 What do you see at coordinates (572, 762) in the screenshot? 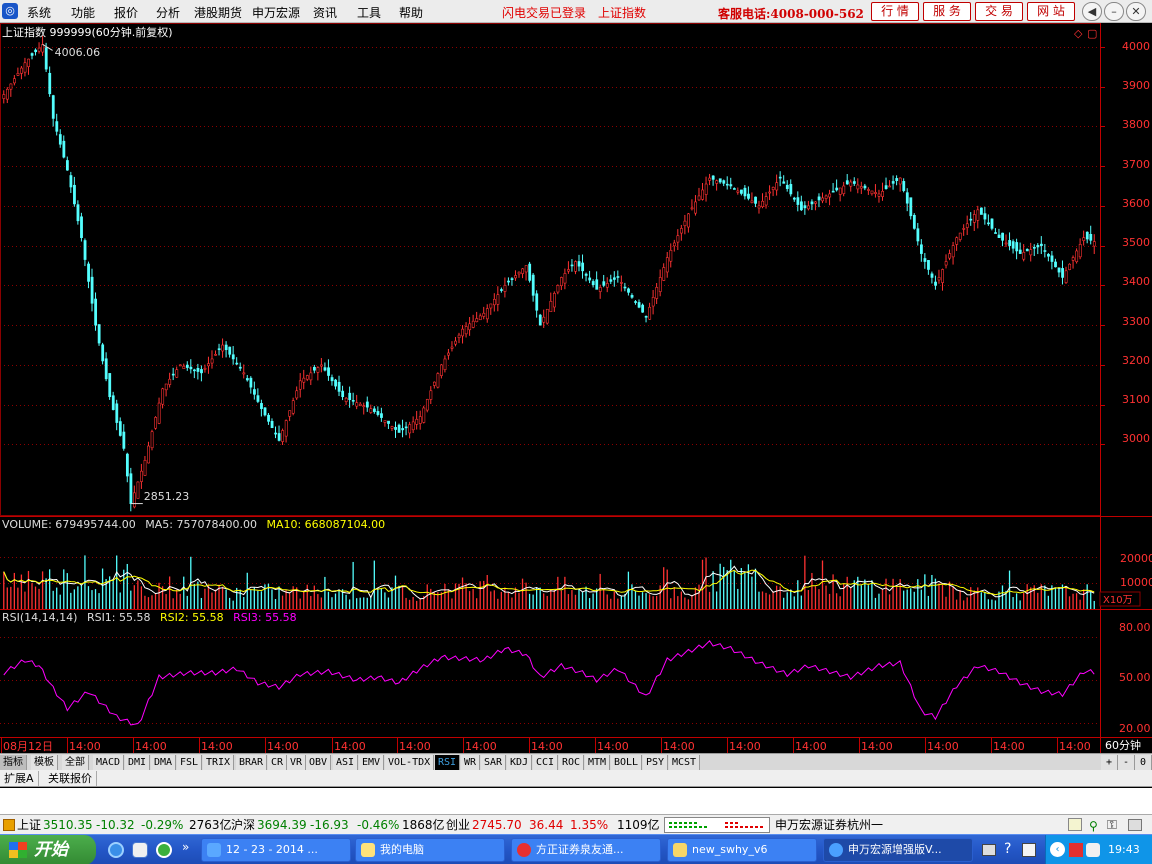
I see `tab-roc: ROC` at bounding box center [572, 762].